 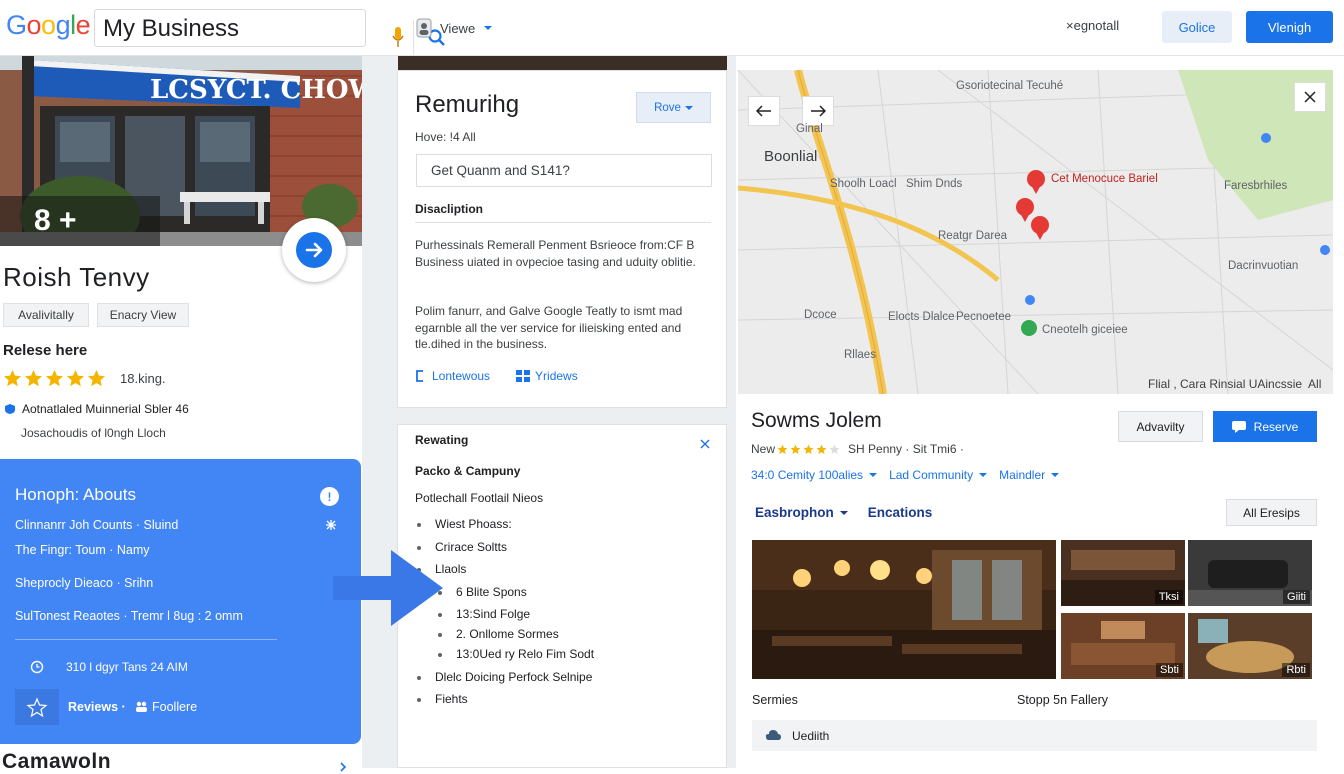 I want to click on rove-dropdown: Rove, so click(x=673, y=107).